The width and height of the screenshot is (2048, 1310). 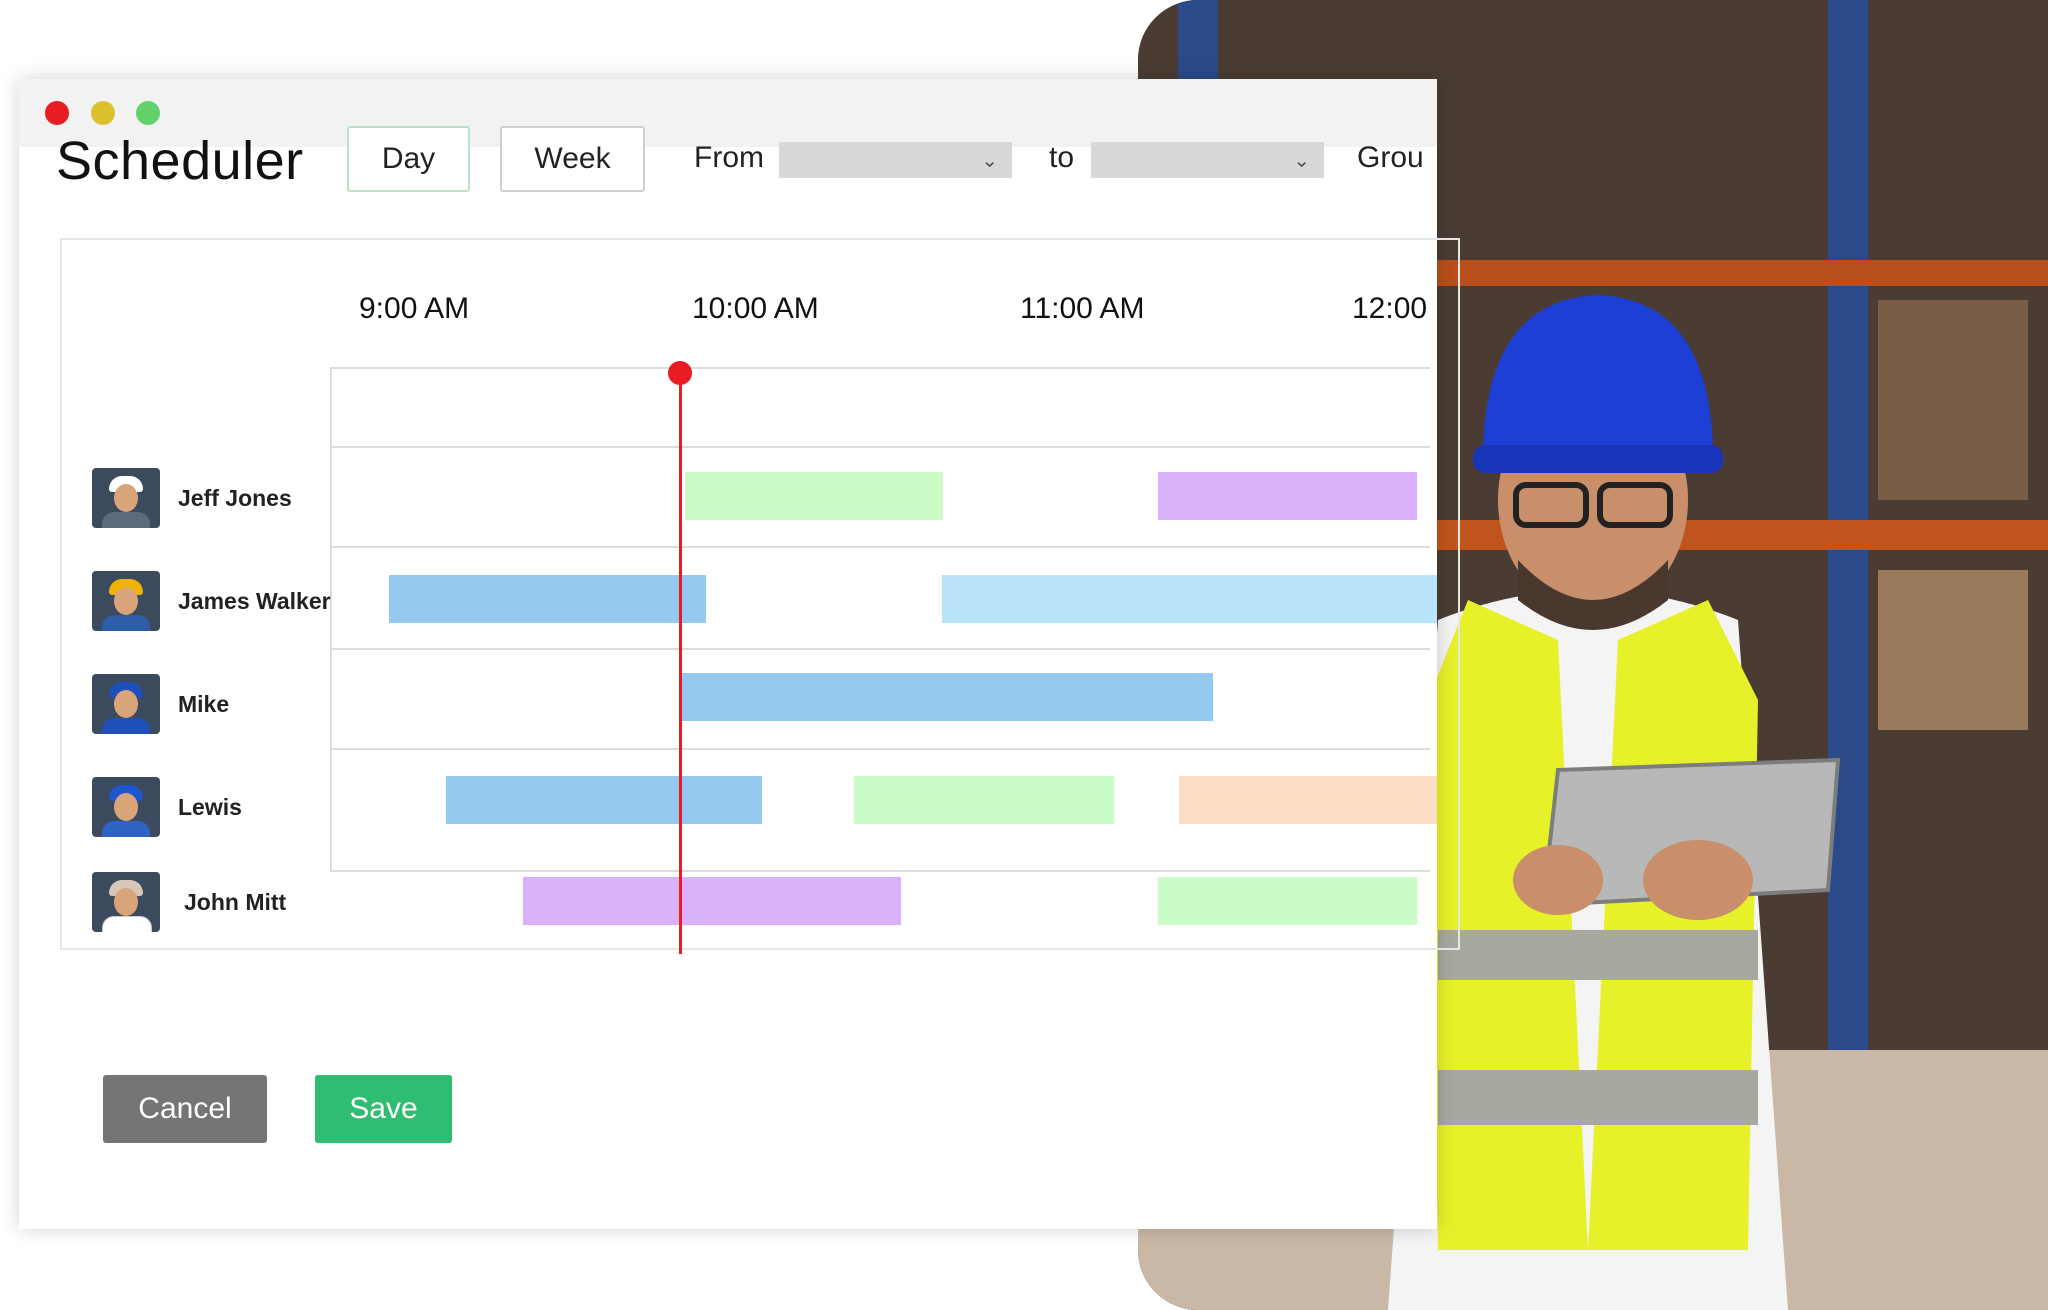 I want to click on person-row-mike: Mike, so click(x=160, y=704).